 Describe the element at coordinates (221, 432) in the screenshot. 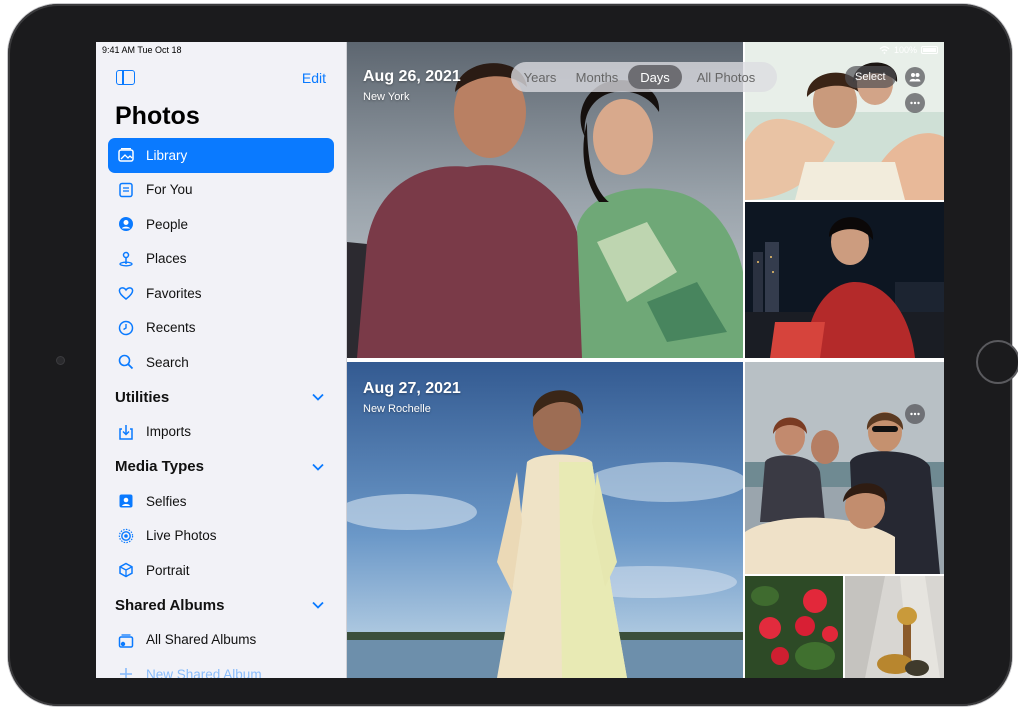

I see `sidebar-item-imports: Imports` at that location.